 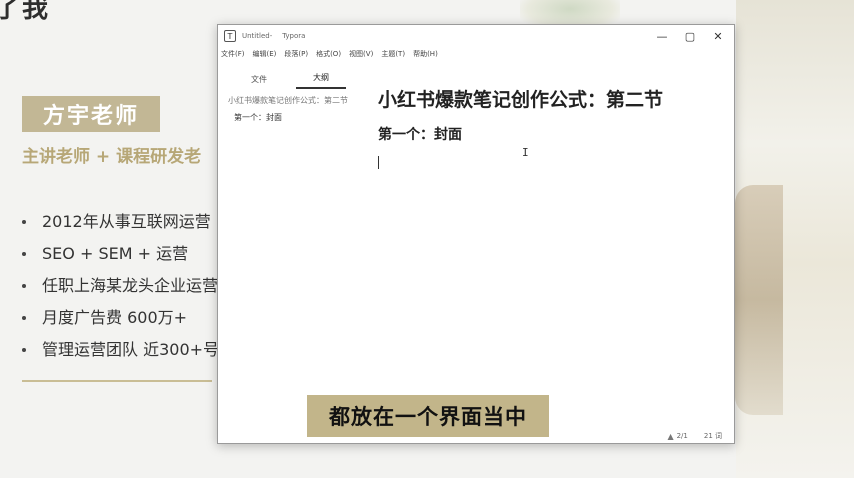 I want to click on menu-edit: 编辑(E), so click(x=265, y=54).